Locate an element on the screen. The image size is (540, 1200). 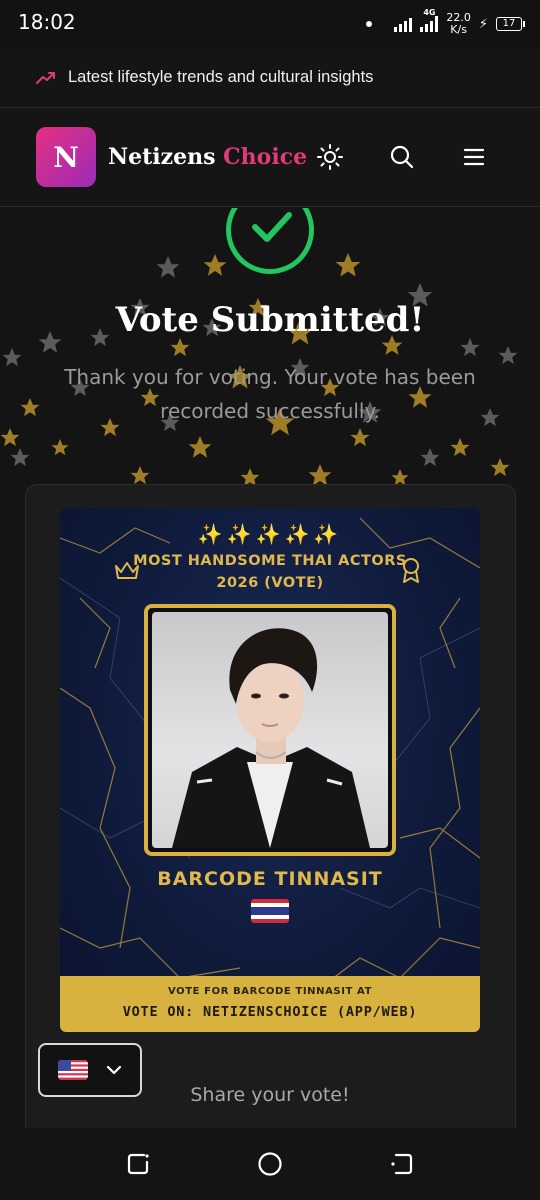
brand-name: Netizens Choice is located at coordinates (207, 157).